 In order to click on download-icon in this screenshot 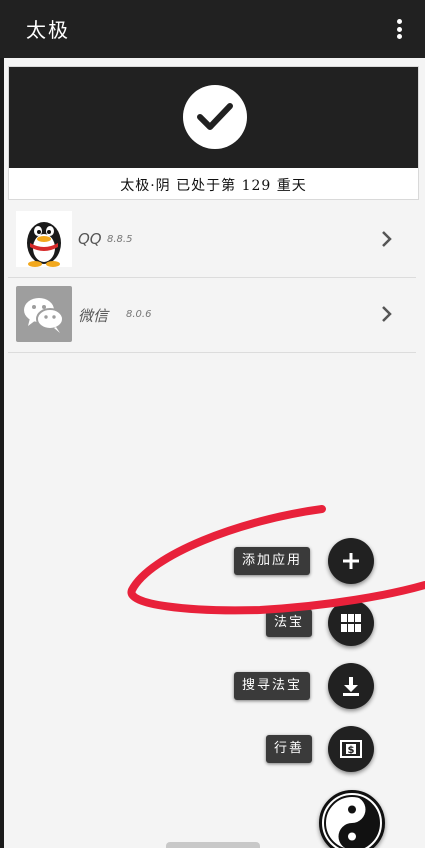, I will do `click(351, 686)`.